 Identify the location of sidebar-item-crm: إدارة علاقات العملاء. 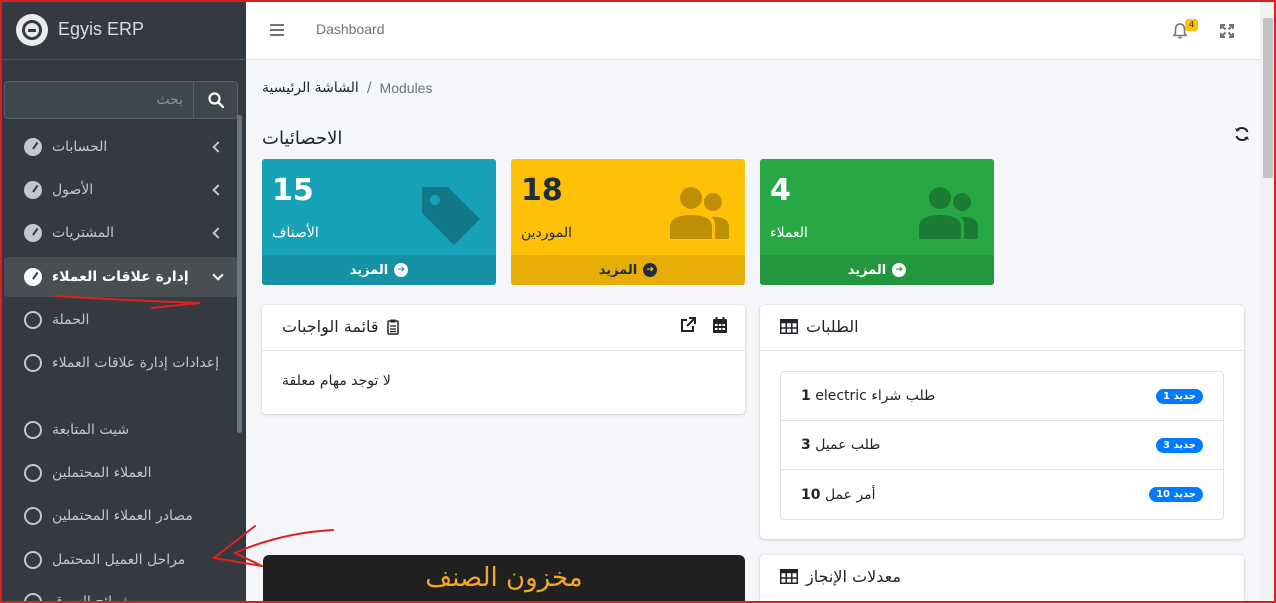
(121, 277).